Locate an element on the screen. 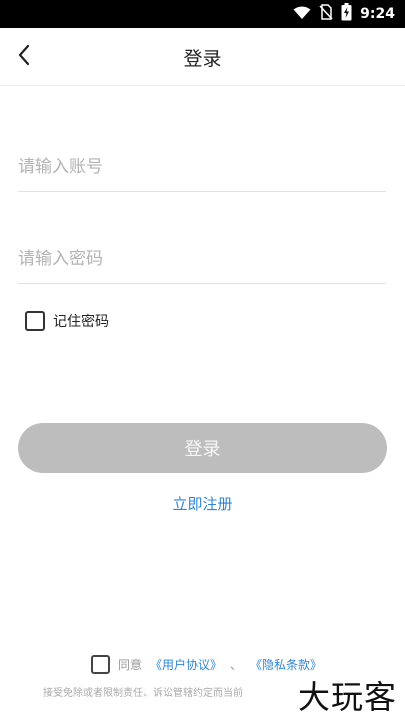 Image resolution: width=405 pixels, height=720 pixels. remember-password-toggle: 记住密码 is located at coordinates (67, 321).